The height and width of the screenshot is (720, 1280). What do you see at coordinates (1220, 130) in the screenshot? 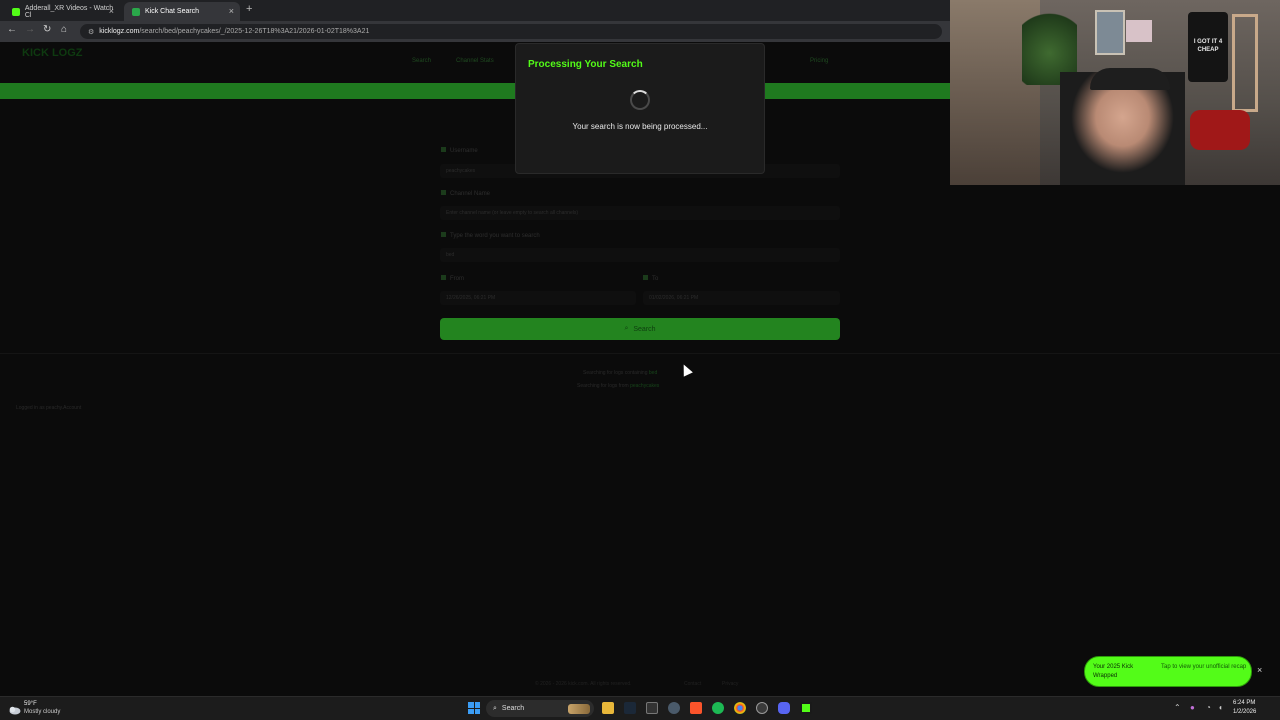
I see `red-object` at bounding box center [1220, 130].